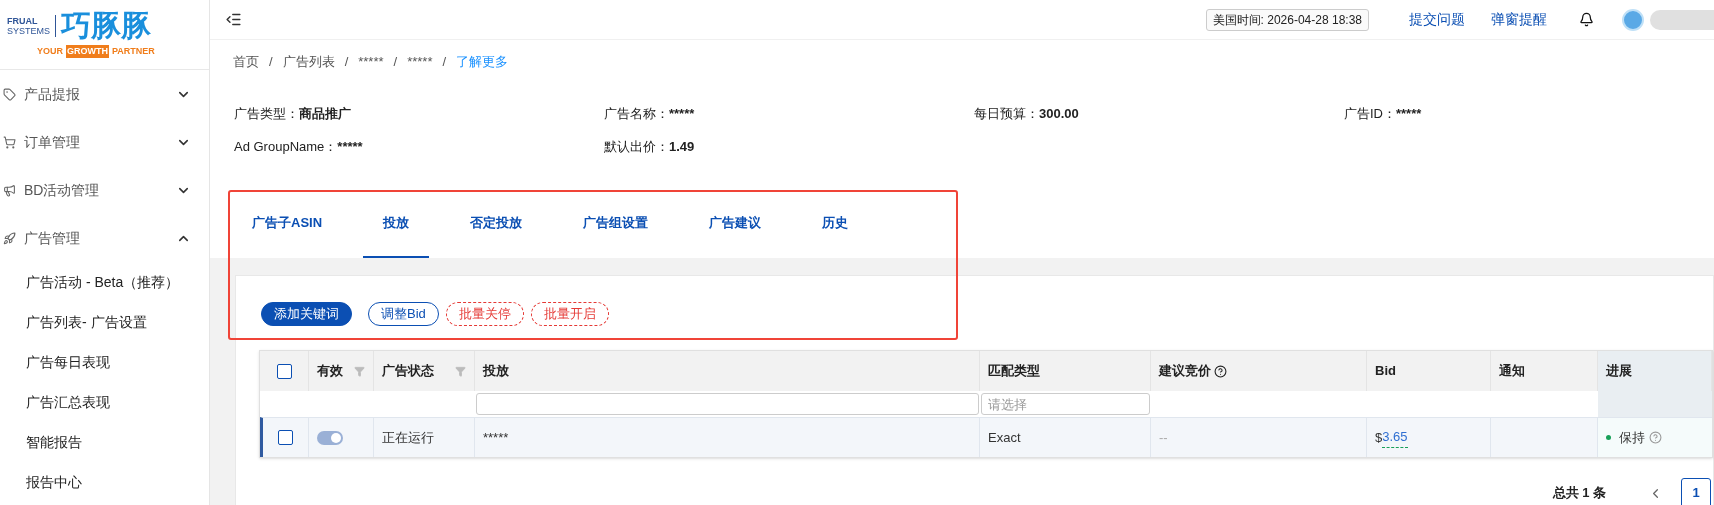 Image resolution: width=1714 pixels, height=505 pixels. Describe the element at coordinates (266, 114) in the screenshot. I see `info-label: 广告类型：` at that location.